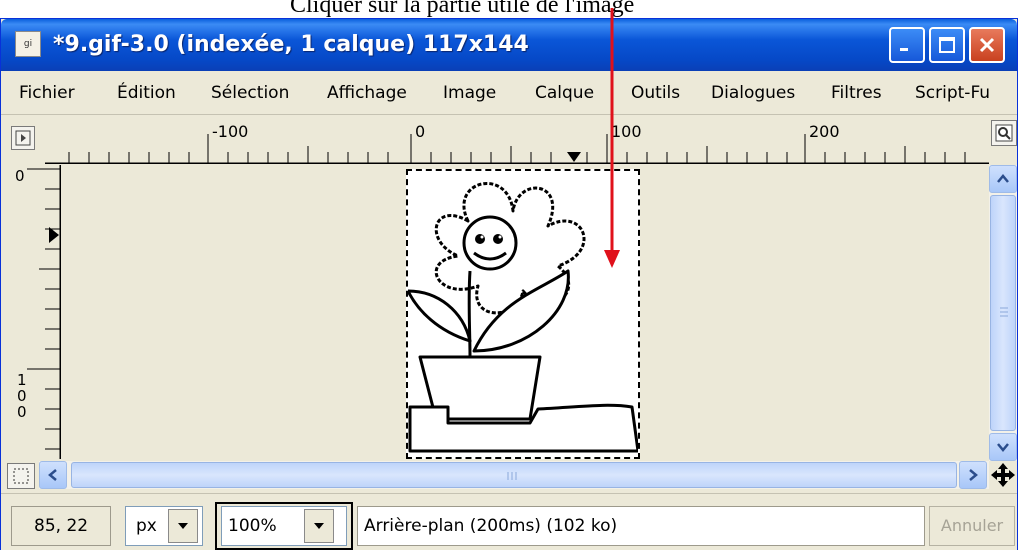 The width and height of the screenshot is (1018, 550). Describe the element at coordinates (641, 526) in the screenshot. I see `status-message: Arrière-plan (200ms) (102 ko)` at that location.